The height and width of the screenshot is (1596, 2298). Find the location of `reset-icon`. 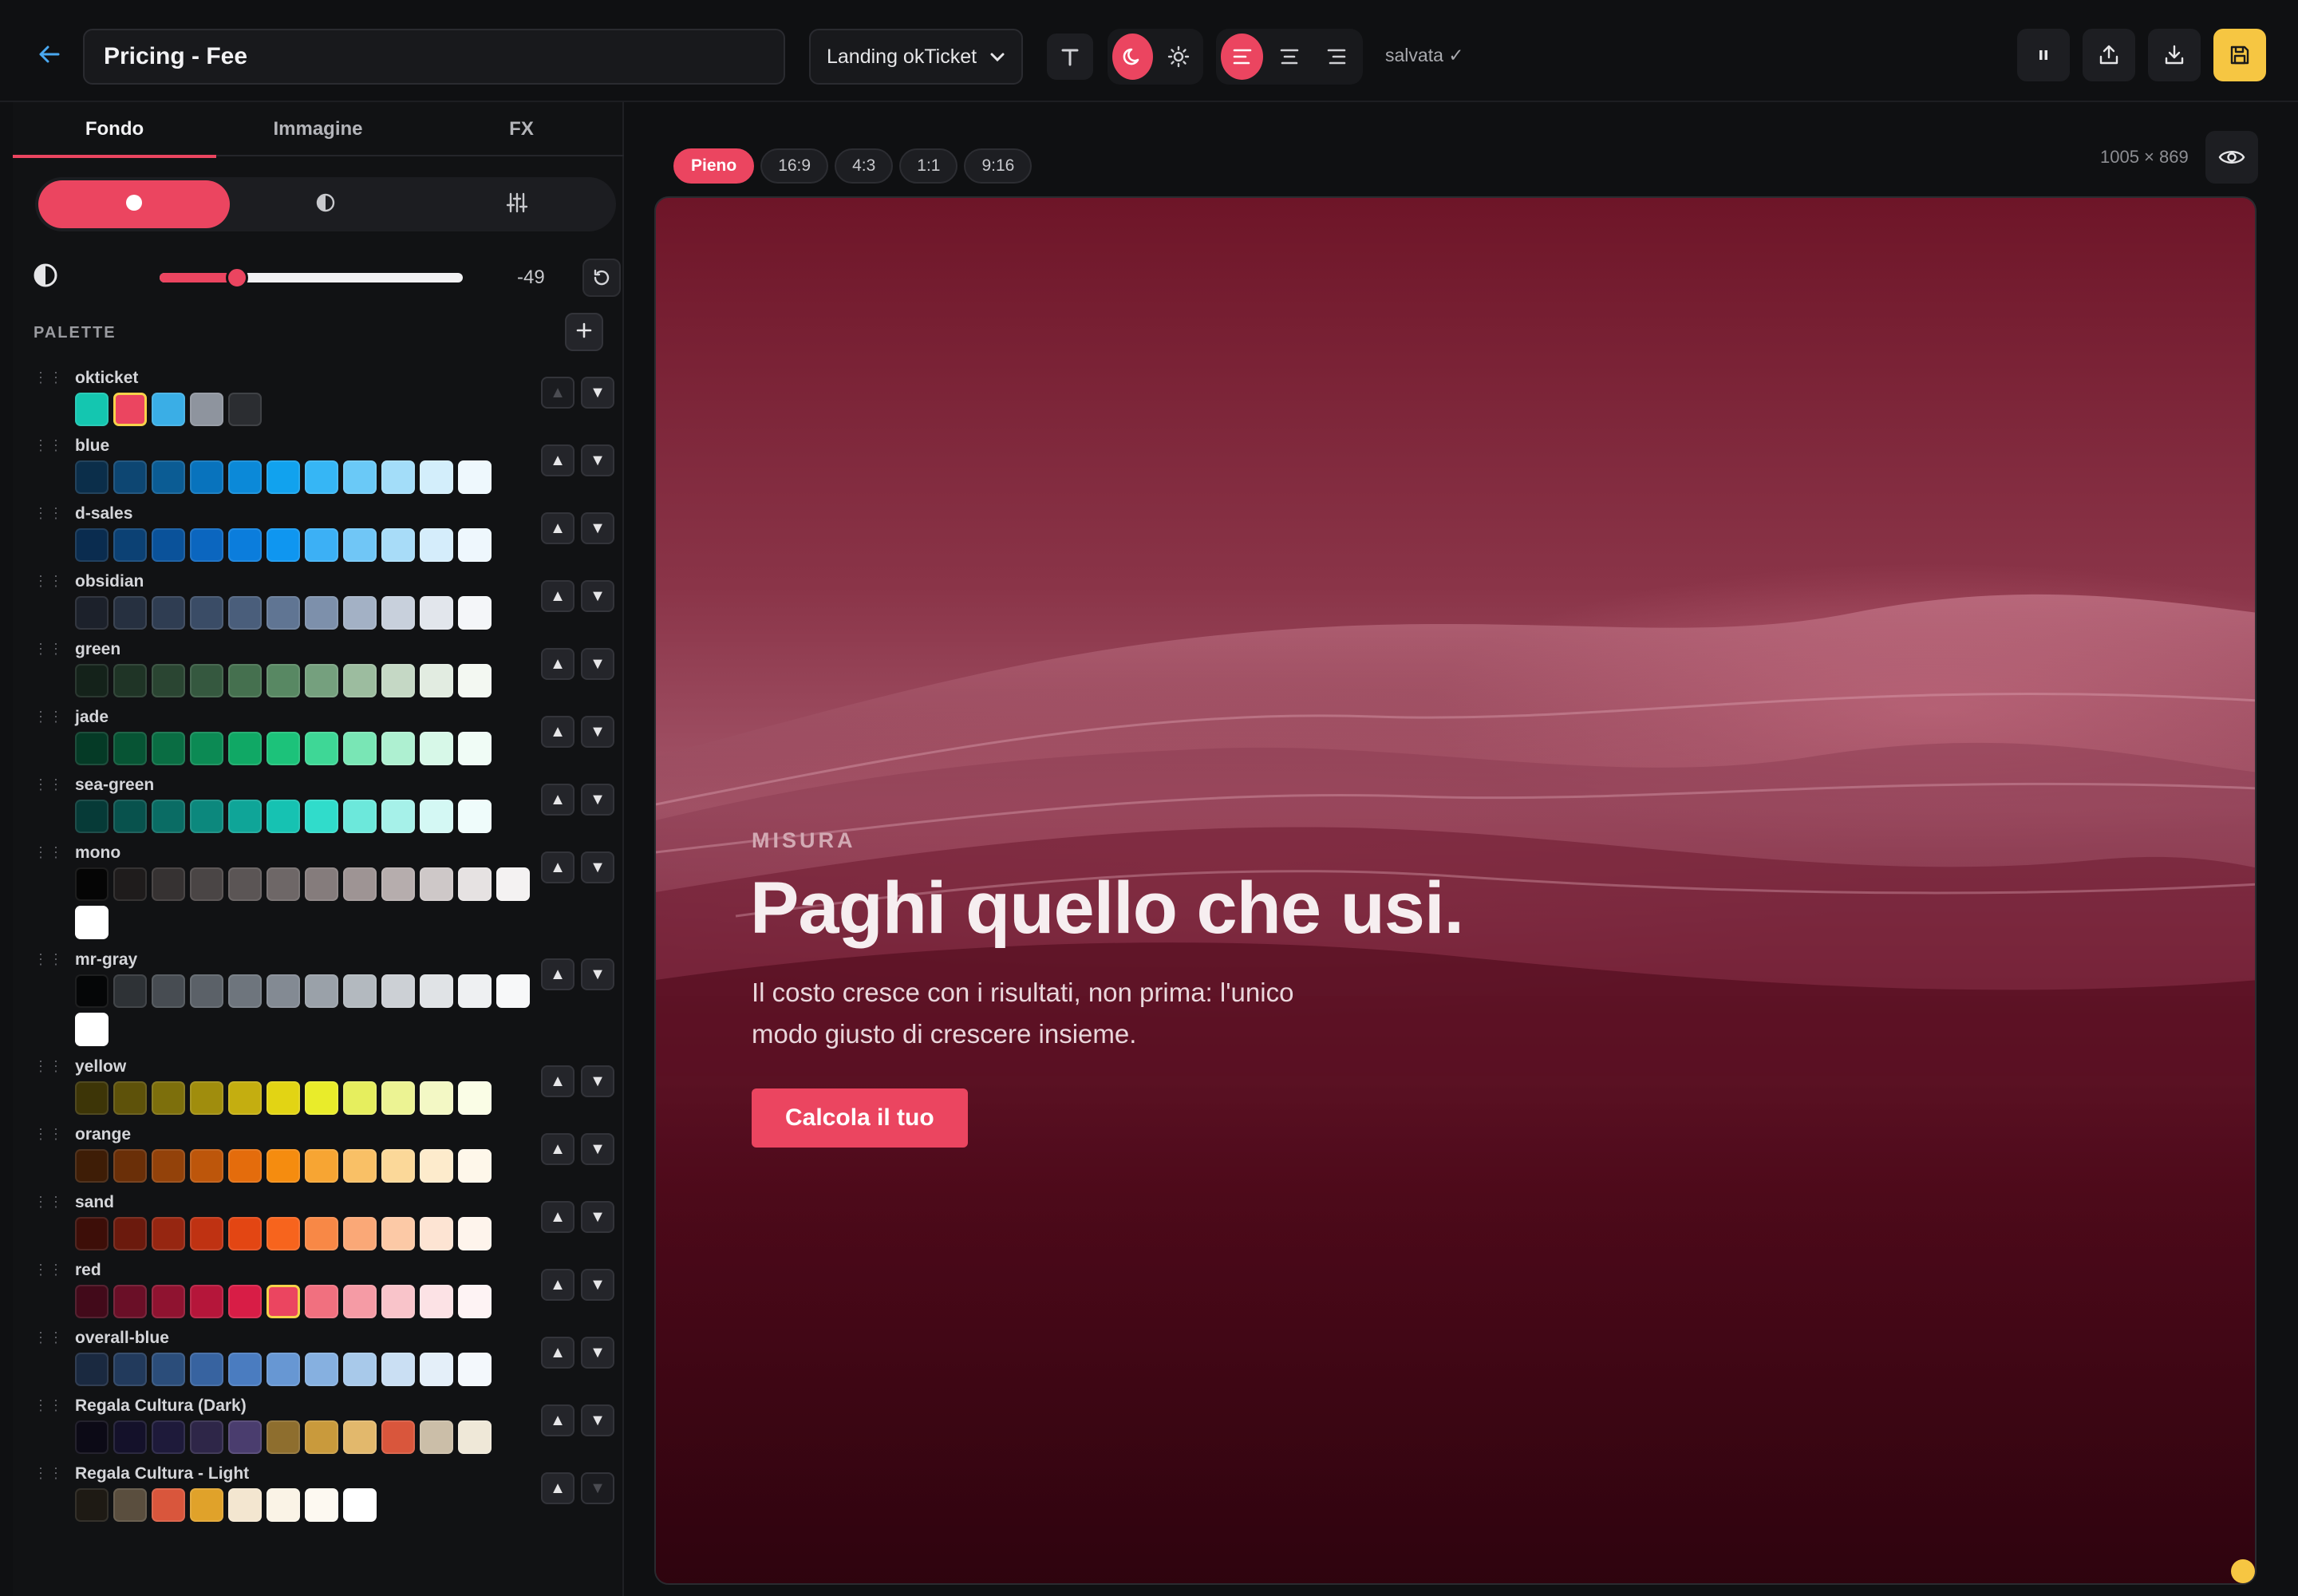

reset-icon is located at coordinates (601, 278).